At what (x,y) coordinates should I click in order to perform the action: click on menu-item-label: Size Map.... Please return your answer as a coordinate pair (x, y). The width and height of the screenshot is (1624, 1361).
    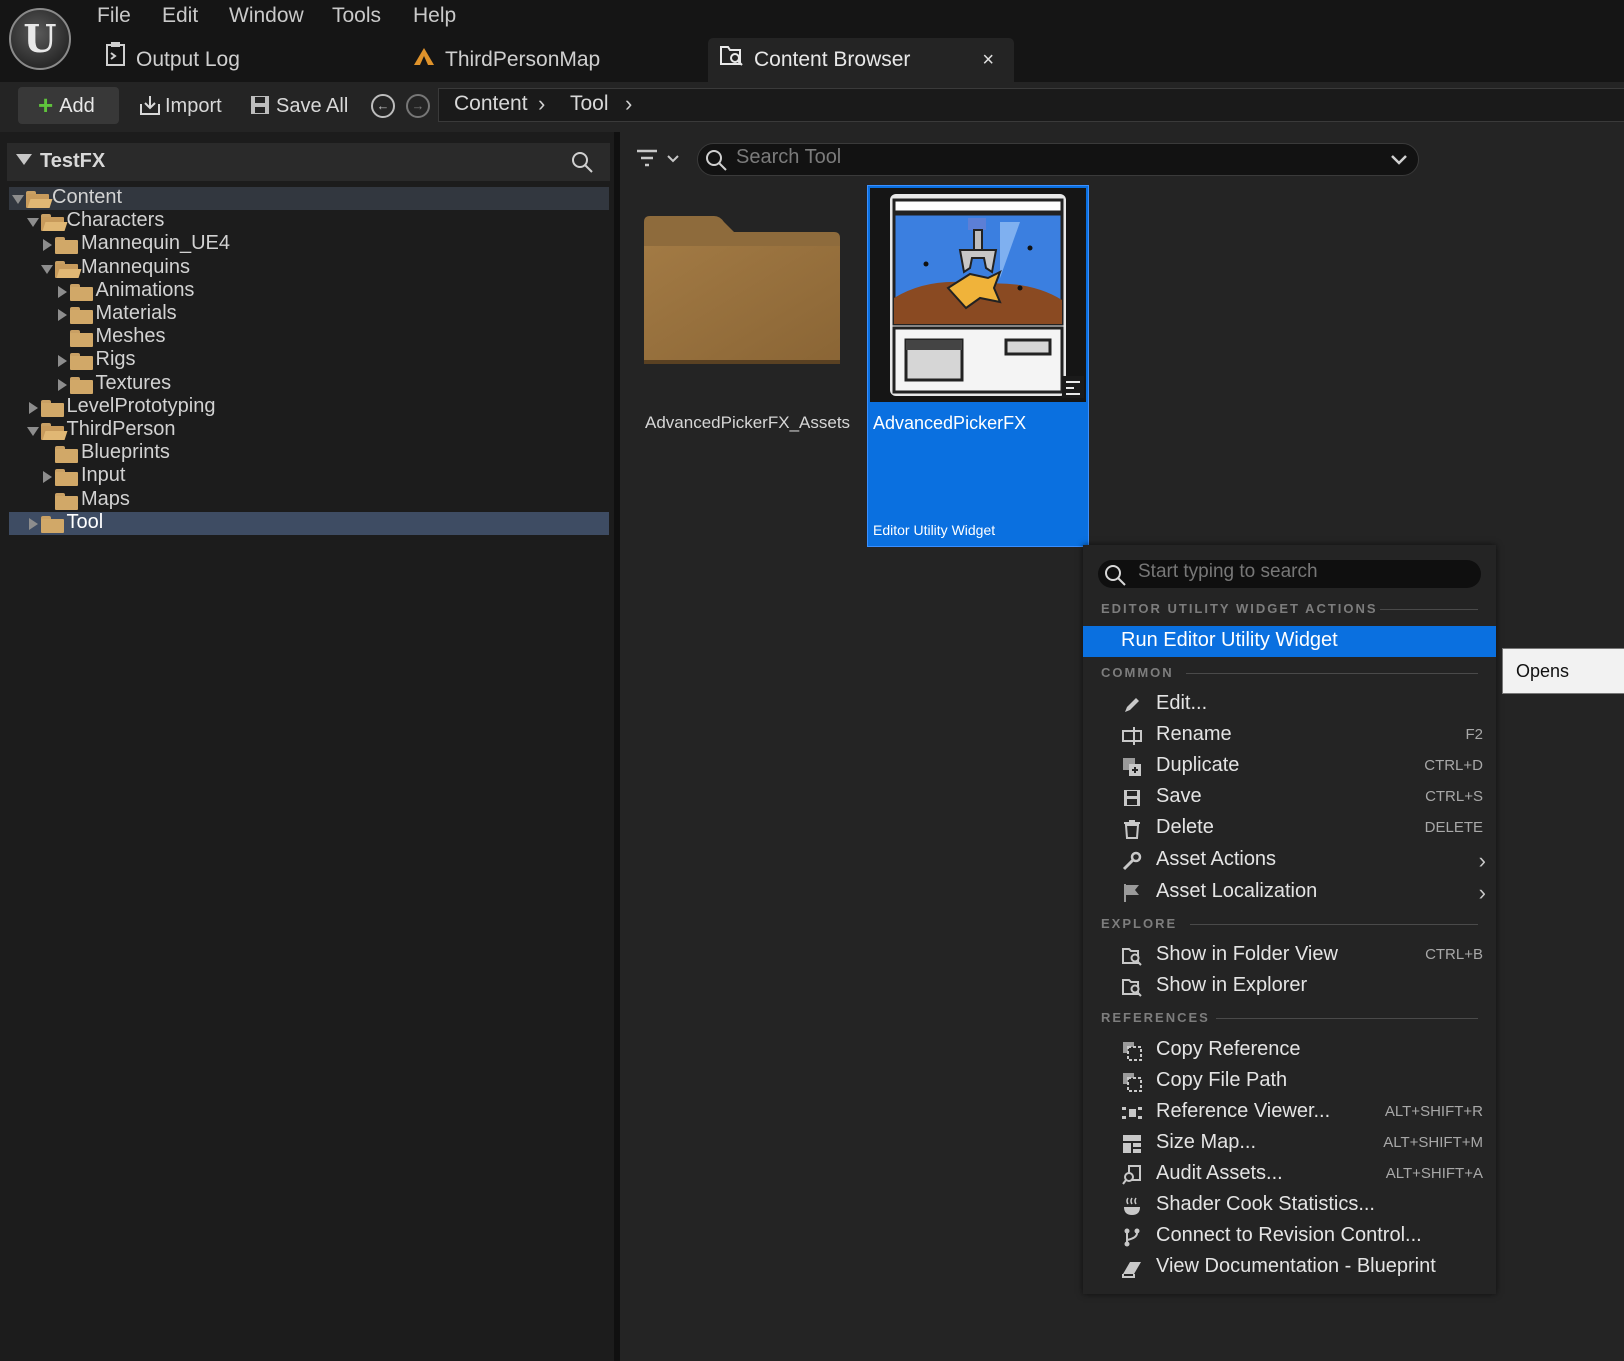
    Looking at the image, I should click on (1206, 1142).